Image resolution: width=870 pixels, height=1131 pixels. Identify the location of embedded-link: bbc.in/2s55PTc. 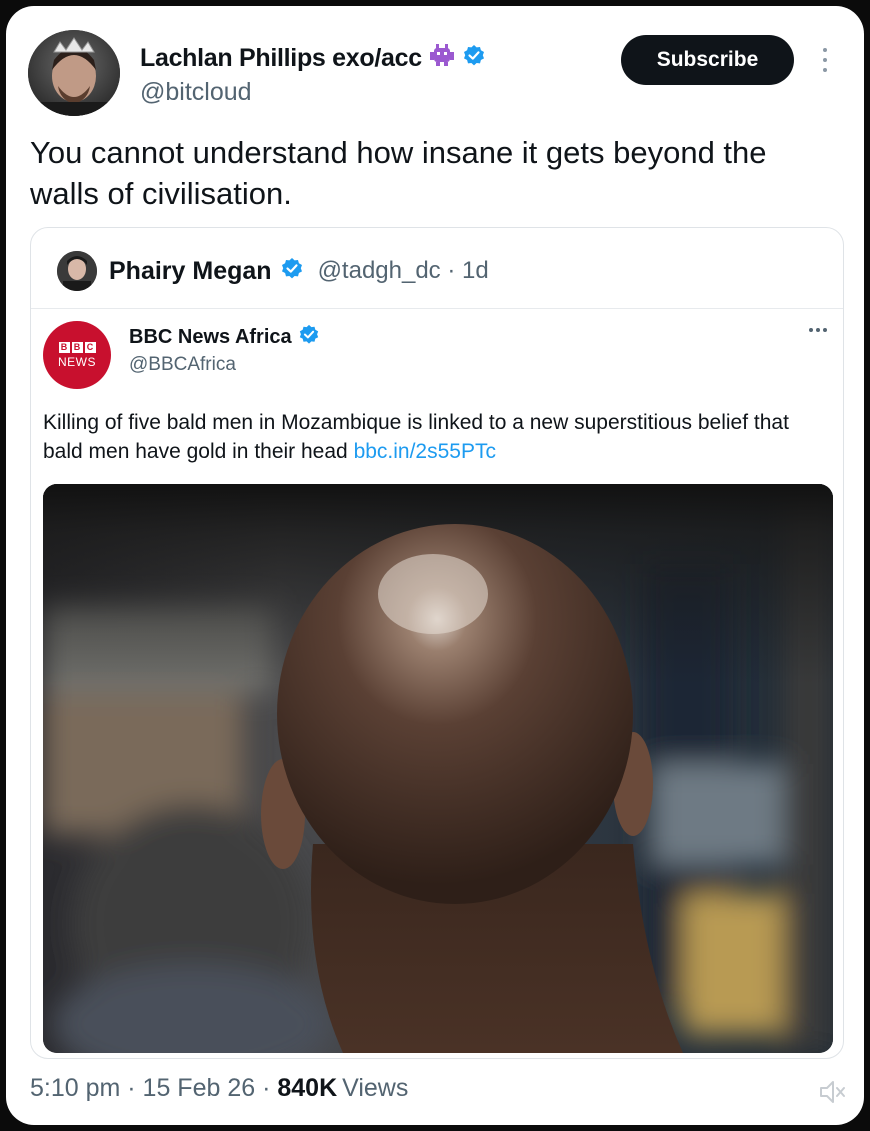
(425, 451).